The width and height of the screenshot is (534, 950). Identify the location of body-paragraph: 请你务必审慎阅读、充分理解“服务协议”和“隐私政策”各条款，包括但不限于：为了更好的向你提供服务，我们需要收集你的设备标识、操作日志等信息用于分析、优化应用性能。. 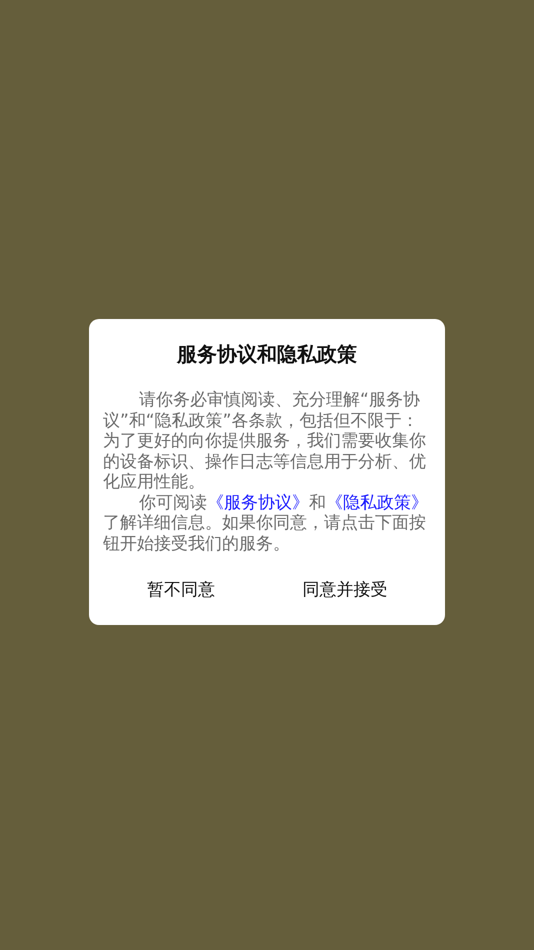
(265, 441).